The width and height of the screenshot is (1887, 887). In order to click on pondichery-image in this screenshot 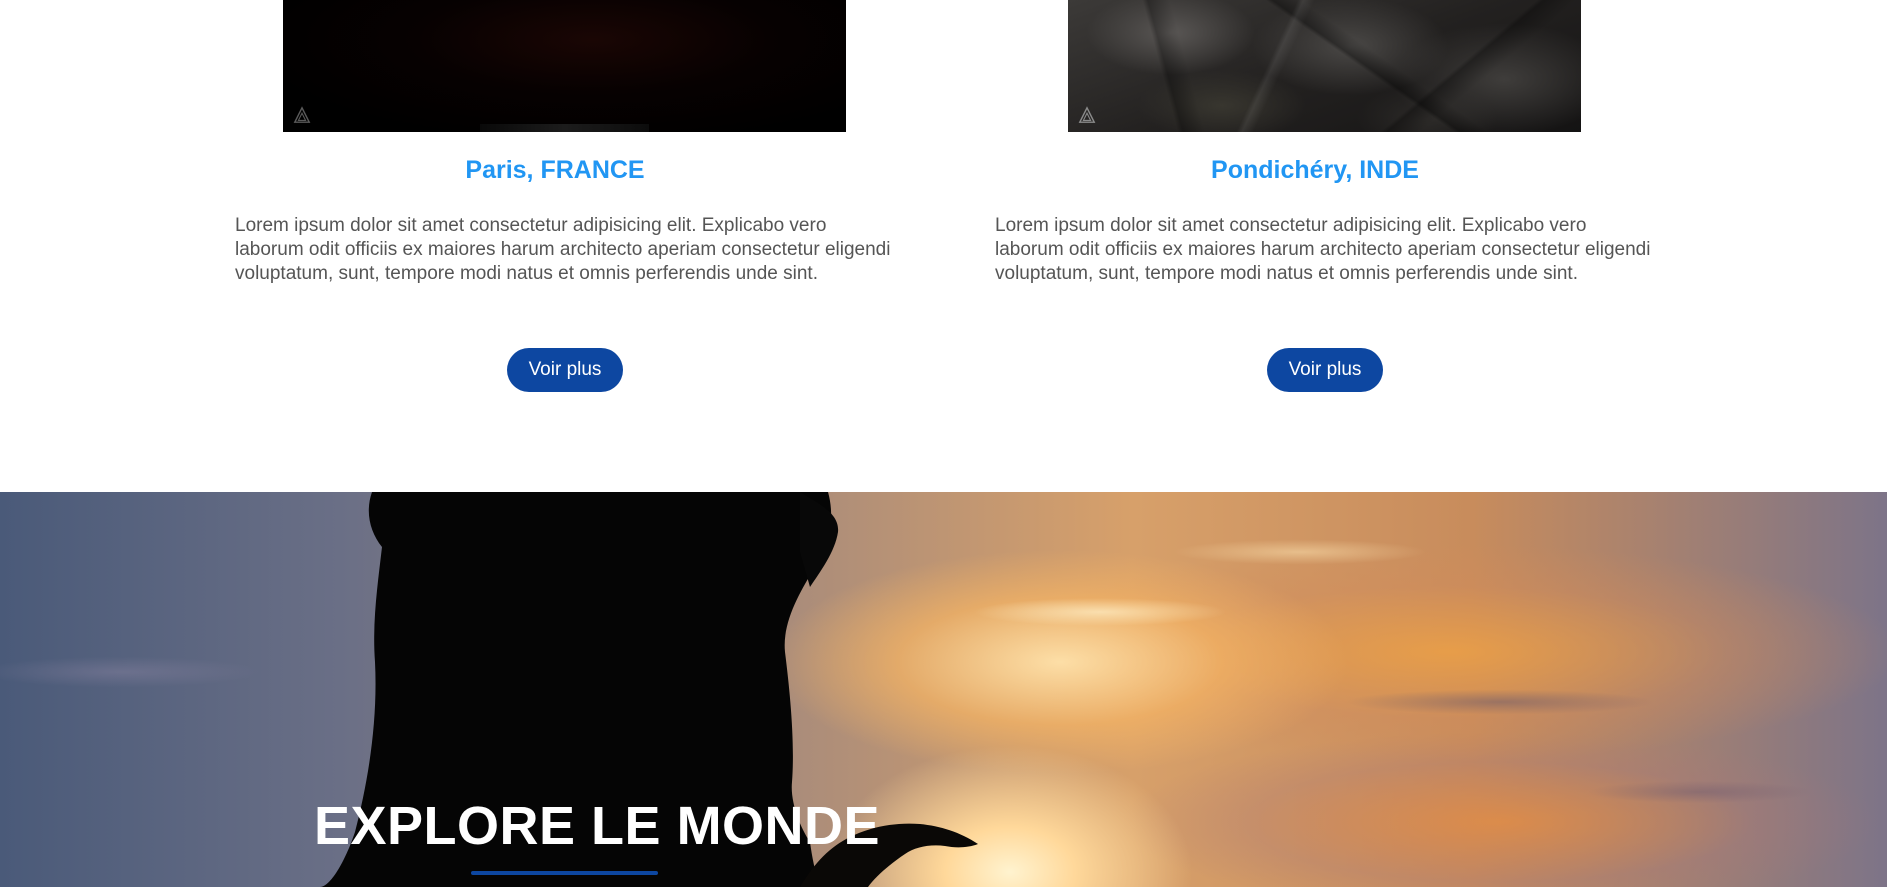, I will do `click(1324, 66)`.